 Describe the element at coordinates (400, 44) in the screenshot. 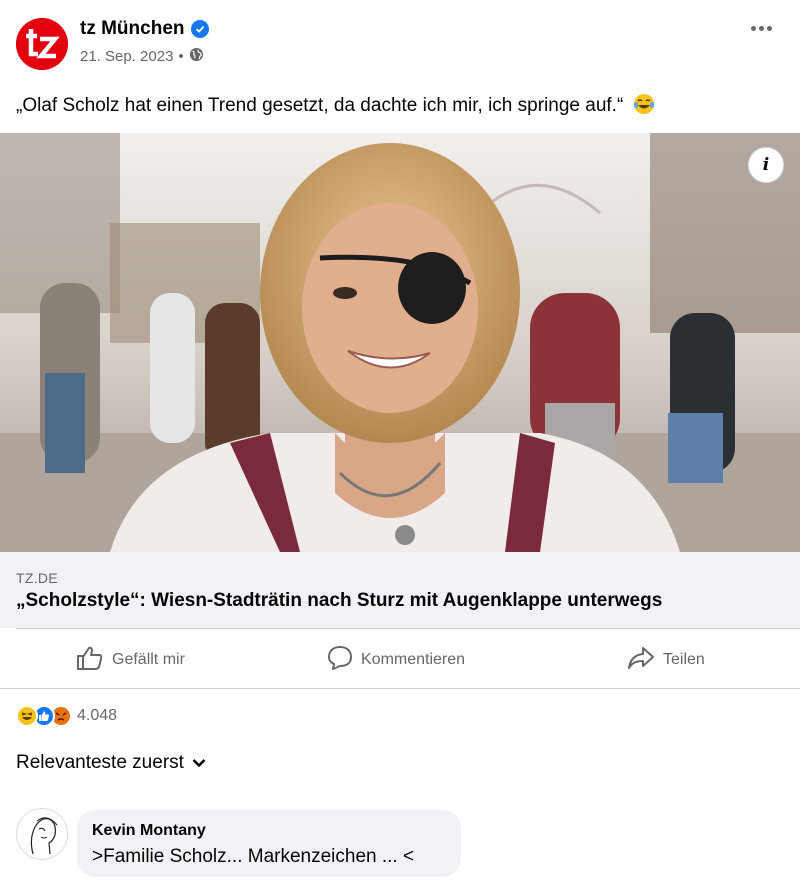

I see `post-header: tz München 21. Sep. 2023 •` at that location.